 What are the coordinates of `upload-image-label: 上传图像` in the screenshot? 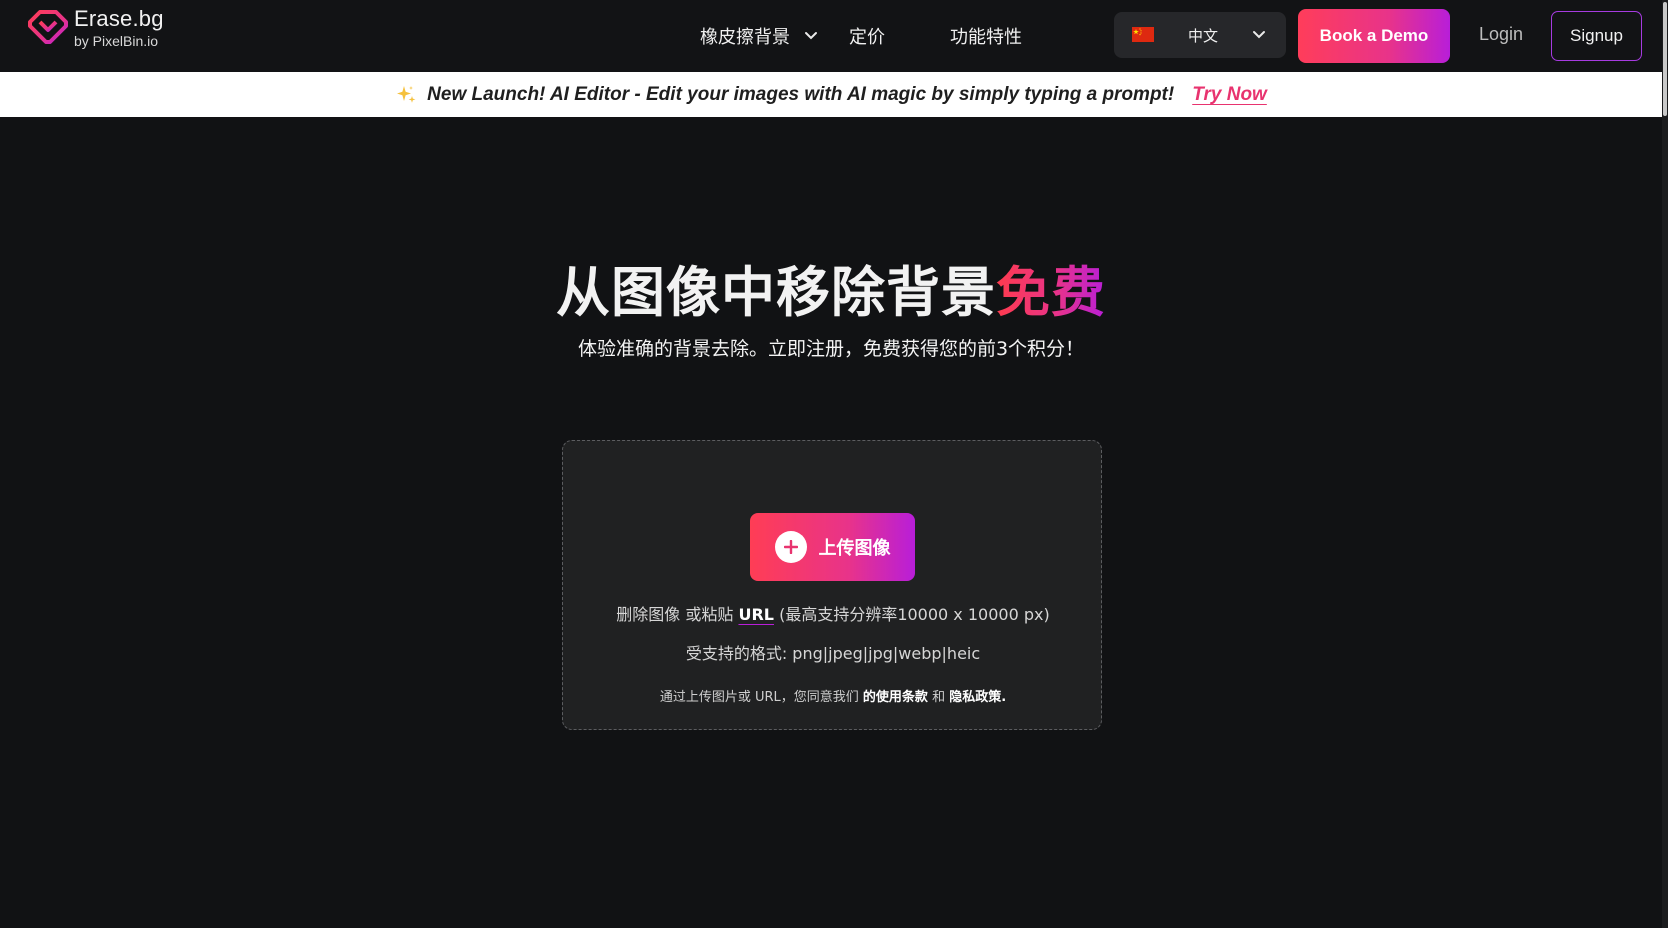 It's located at (854, 548).